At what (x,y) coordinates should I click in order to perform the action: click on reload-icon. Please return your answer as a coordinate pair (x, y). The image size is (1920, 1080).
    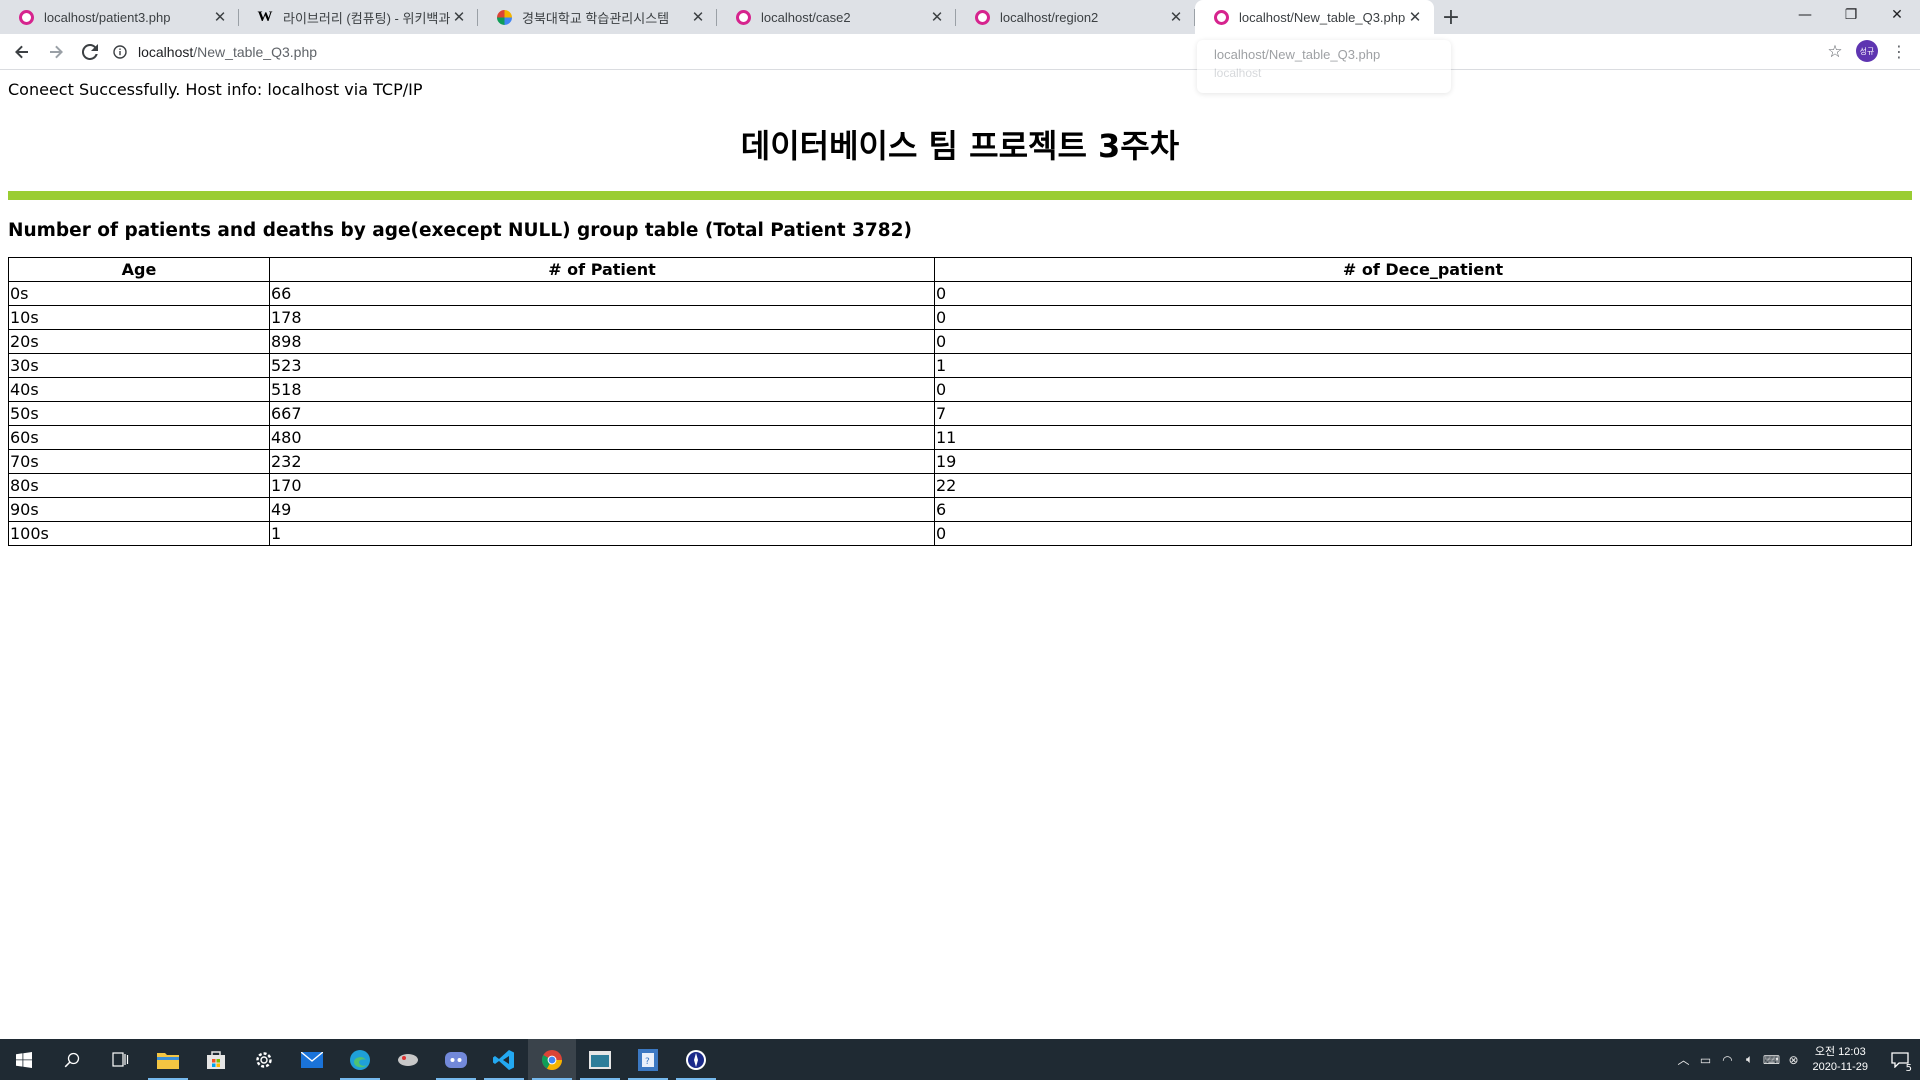
    Looking at the image, I should click on (90, 51).